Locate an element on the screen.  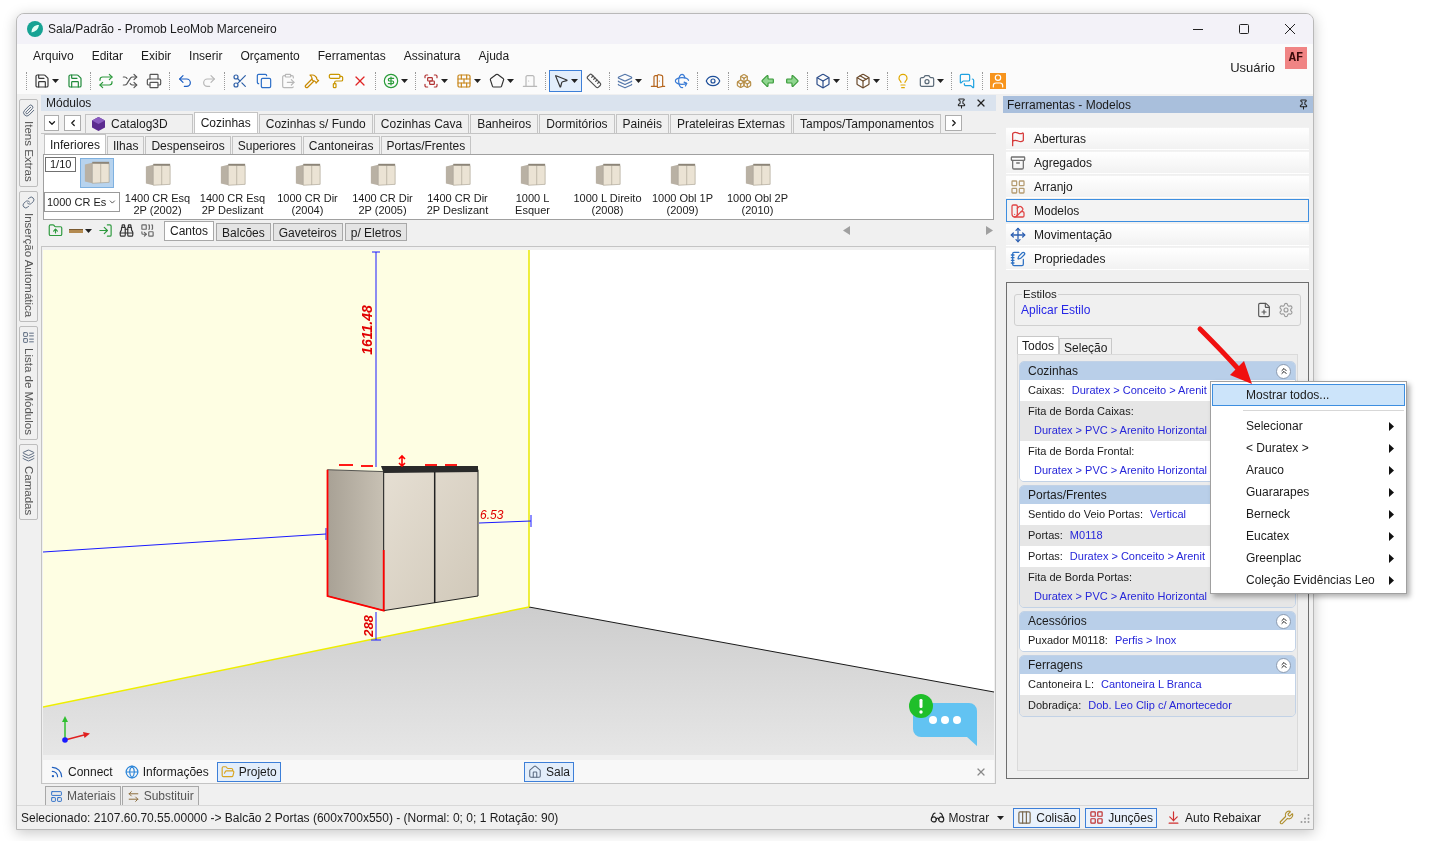
close-icon is located at coordinates (981, 103).